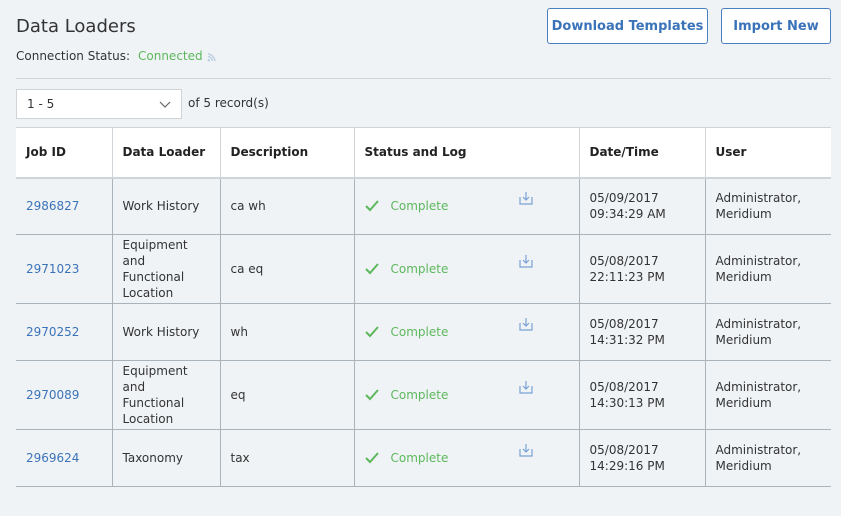  Describe the element at coordinates (165, 105) in the screenshot. I see `chevron-down-icon` at that location.